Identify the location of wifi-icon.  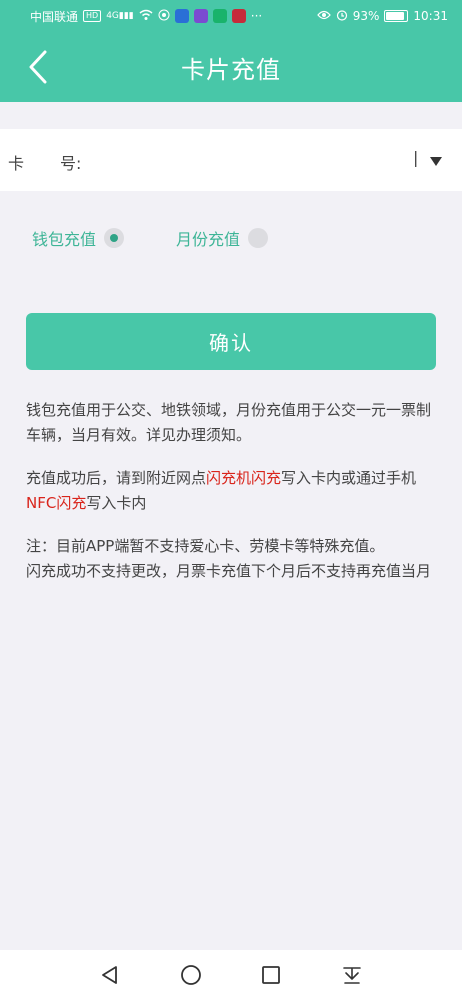
(146, 16).